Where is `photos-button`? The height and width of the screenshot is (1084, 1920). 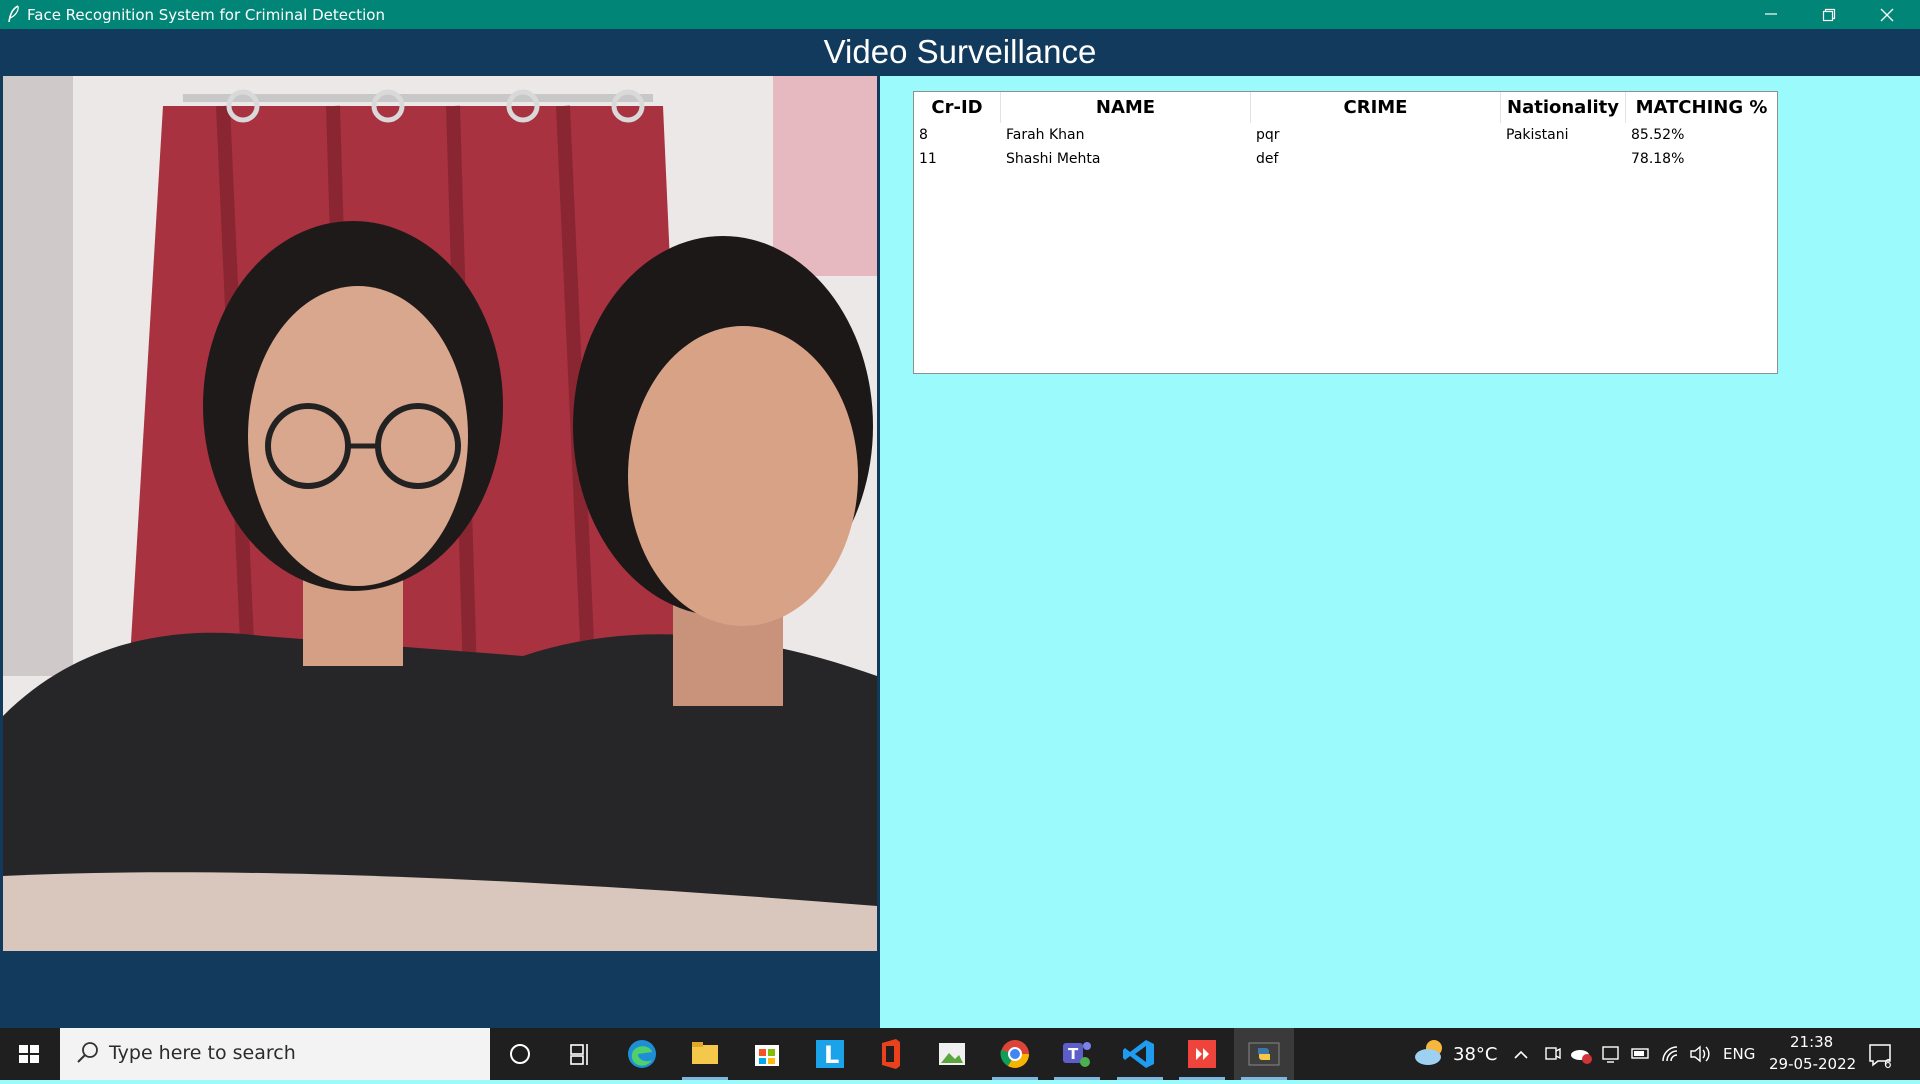
photos-button is located at coordinates (952, 1054).